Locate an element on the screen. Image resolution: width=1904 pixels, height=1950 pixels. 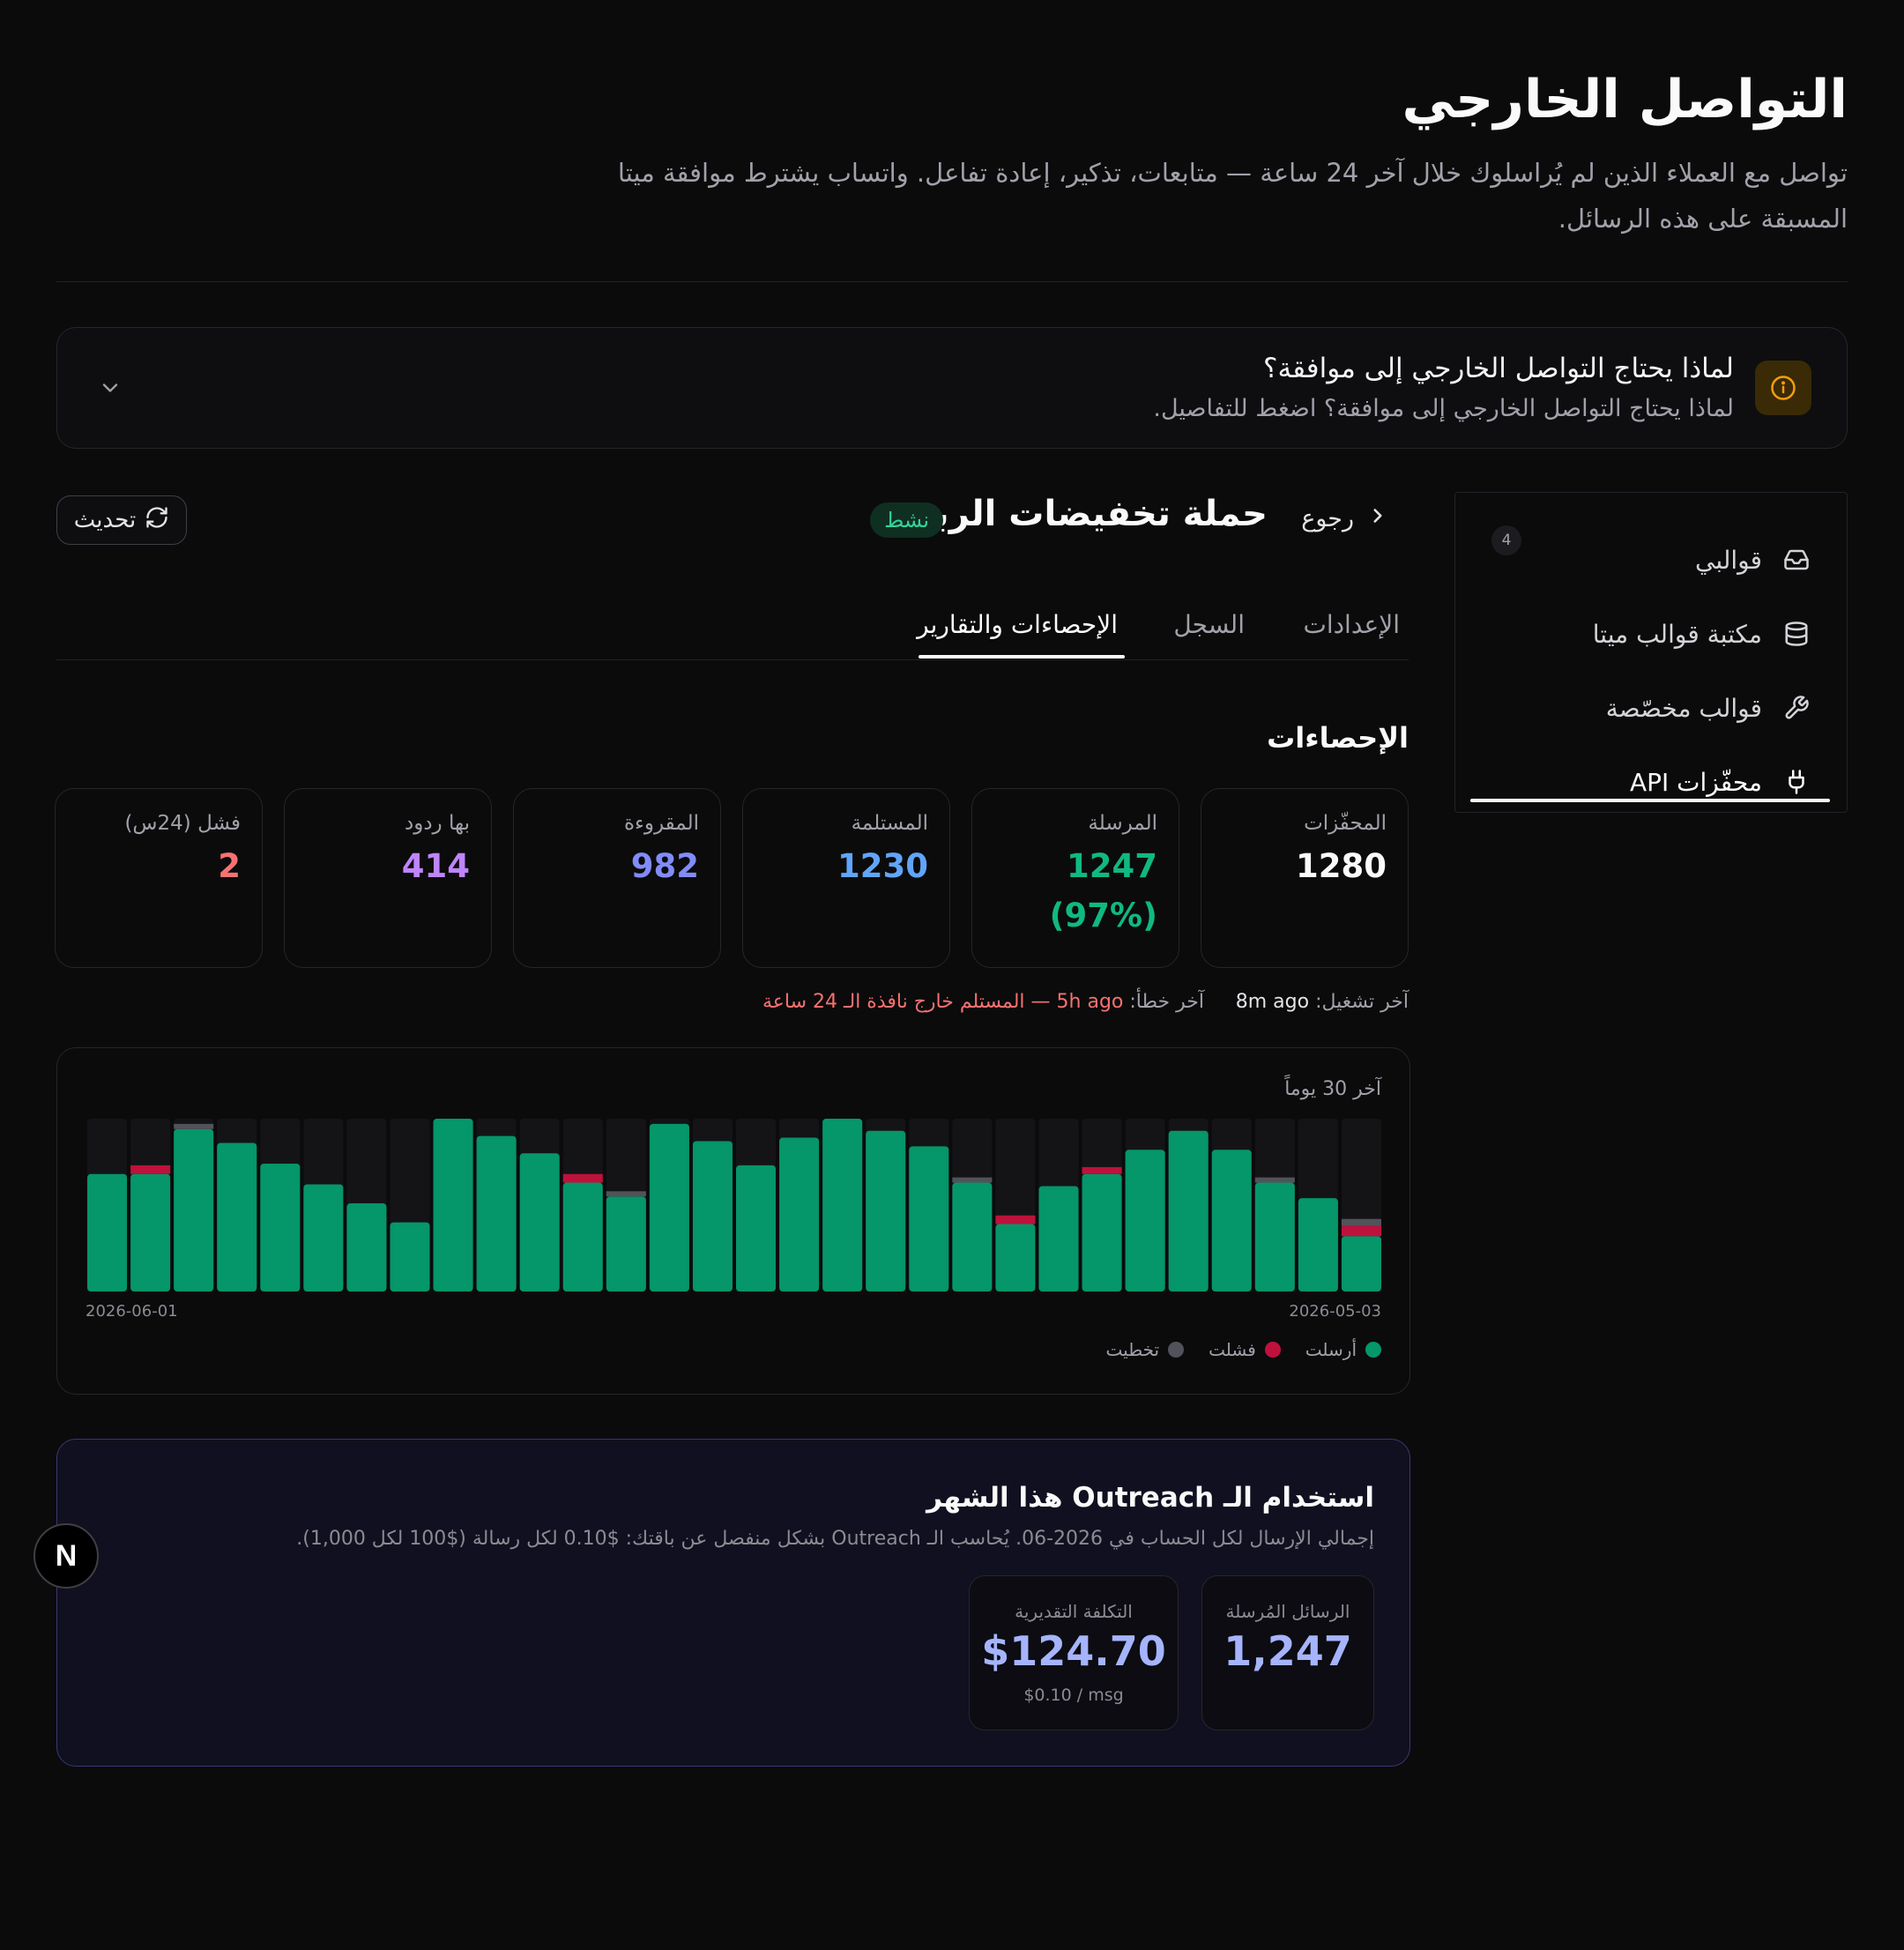
last-run-info: آخر تشغيل: 8m ago is located at coordinates (1322, 1002).